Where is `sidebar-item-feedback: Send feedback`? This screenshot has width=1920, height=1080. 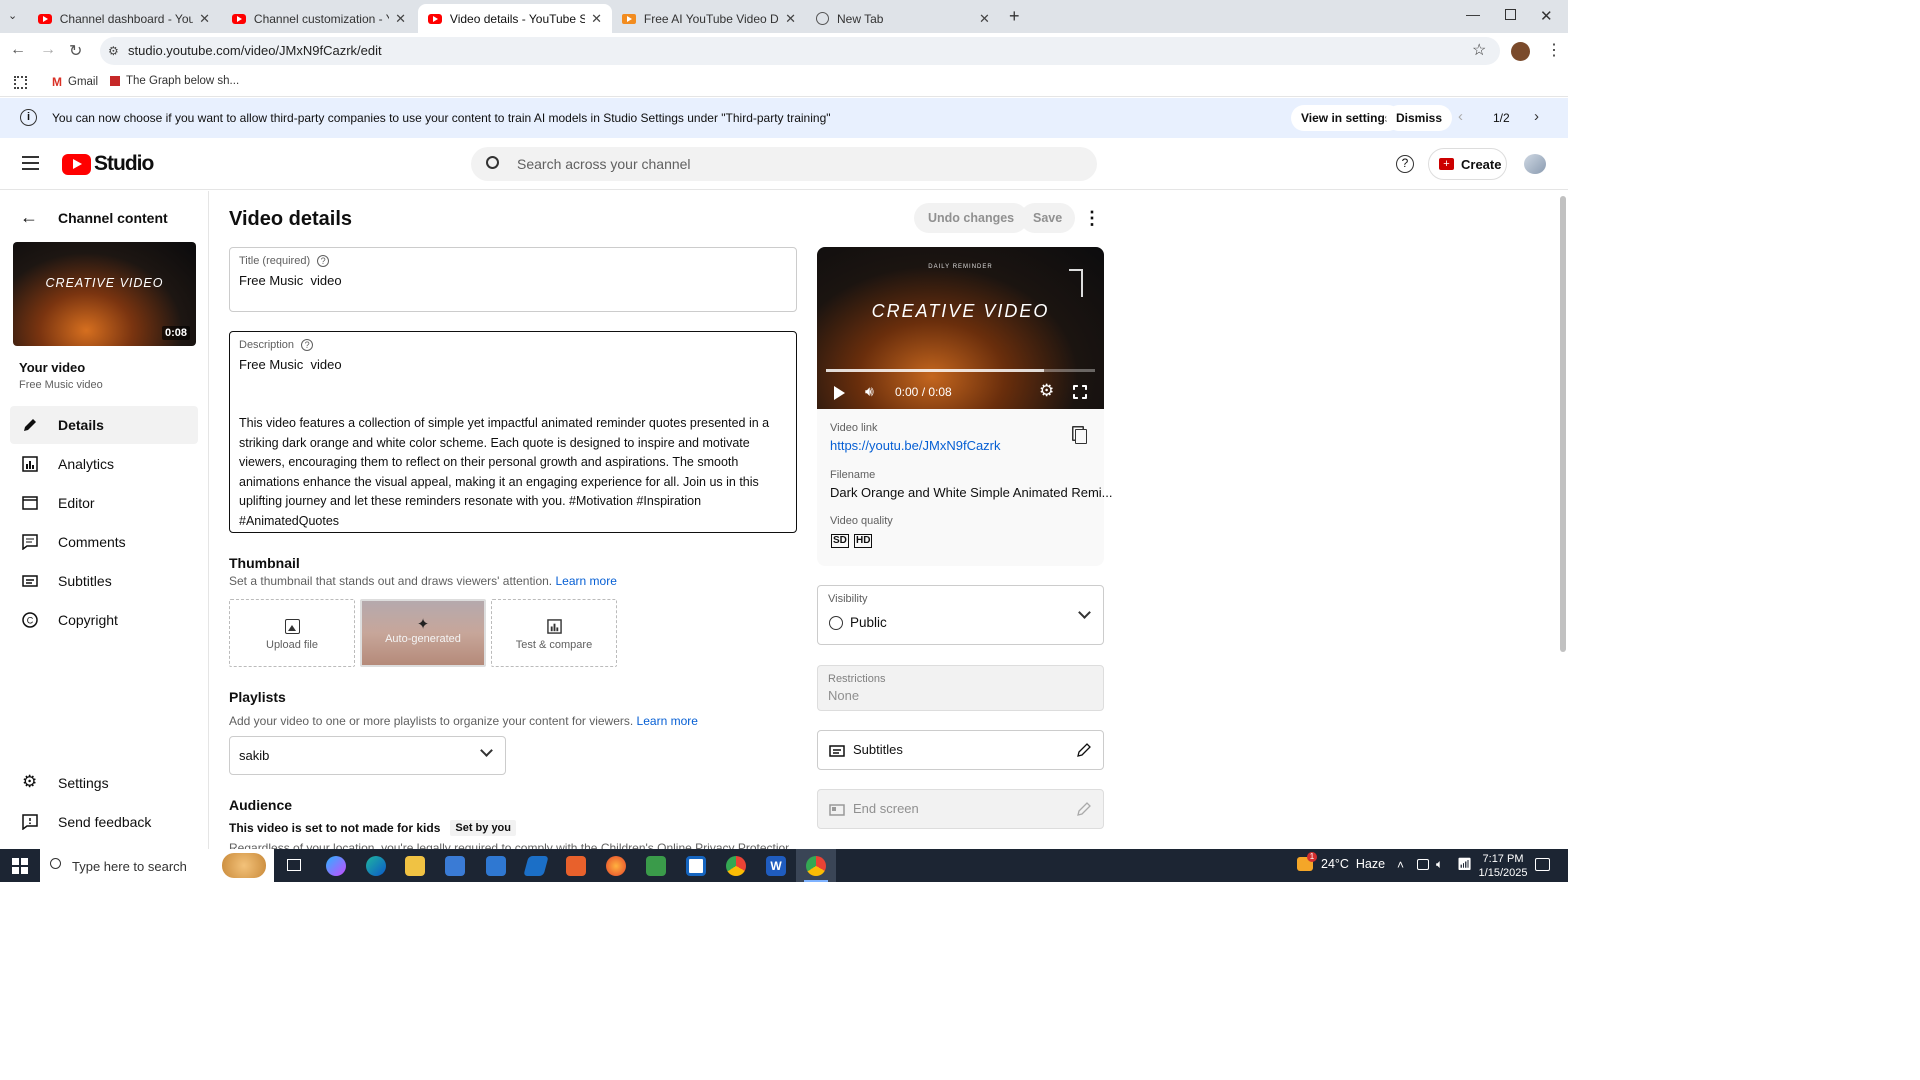
sidebar-item-feedback: Send feedback is located at coordinates (104, 822).